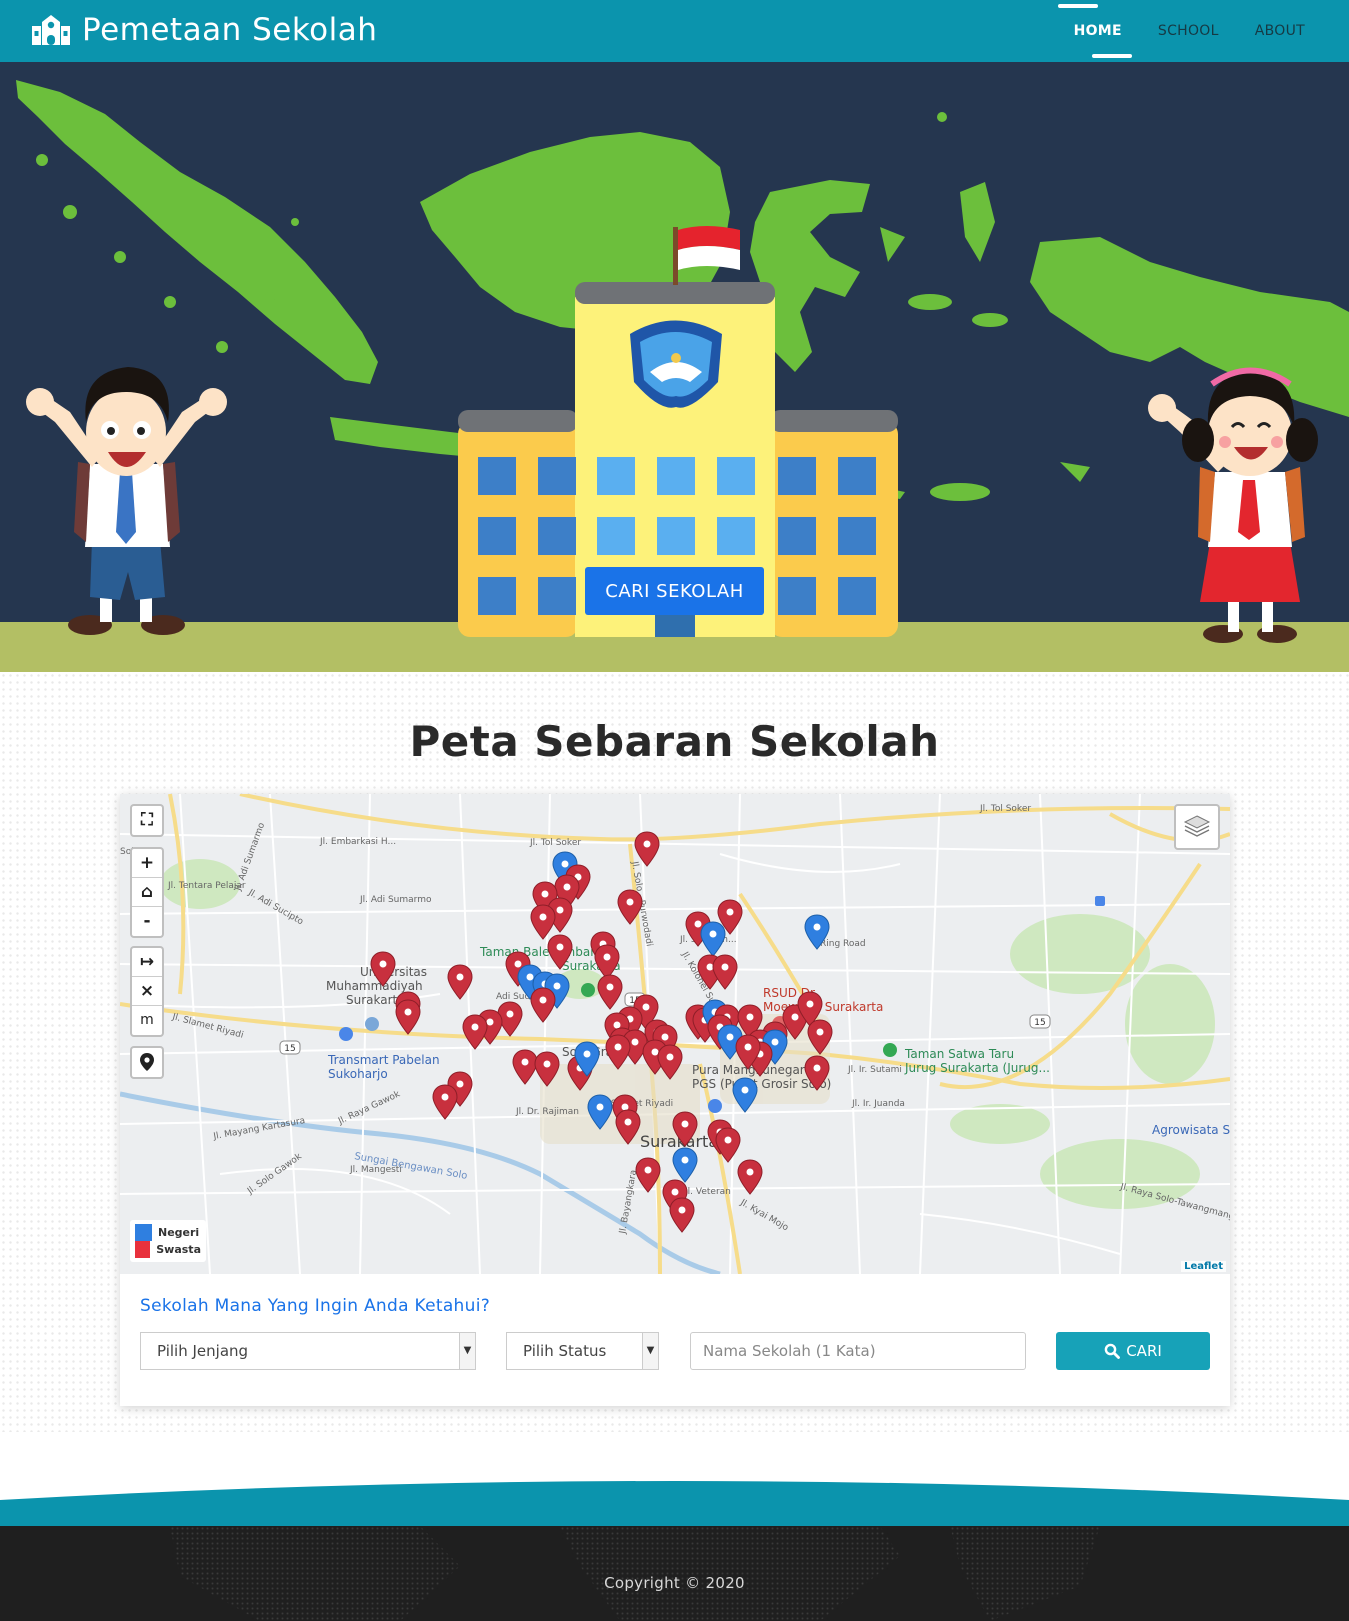 The height and width of the screenshot is (1621, 1349). What do you see at coordinates (395, 900) in the screenshot?
I see `map-label: Jl. Adi Sumarmo` at bounding box center [395, 900].